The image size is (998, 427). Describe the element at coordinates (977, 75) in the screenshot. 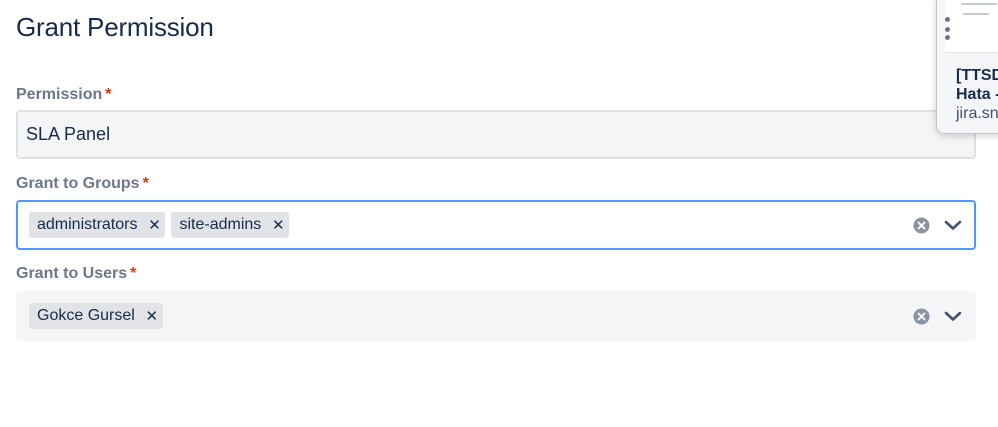

I see `preview-title: [TTSD` at that location.